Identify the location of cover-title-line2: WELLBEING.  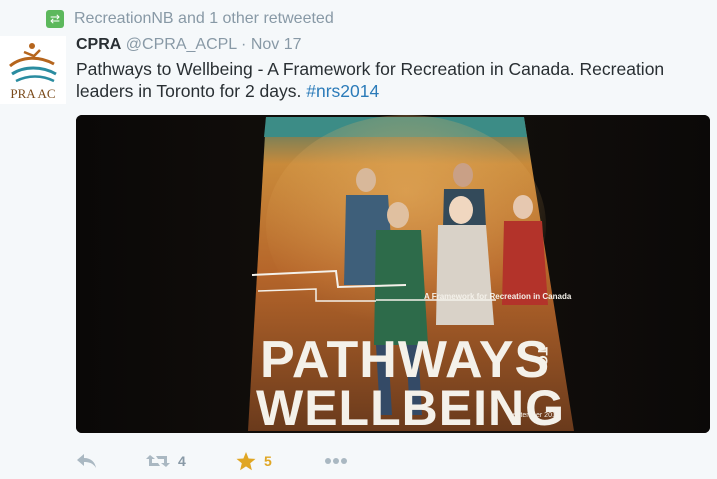
(410, 406).